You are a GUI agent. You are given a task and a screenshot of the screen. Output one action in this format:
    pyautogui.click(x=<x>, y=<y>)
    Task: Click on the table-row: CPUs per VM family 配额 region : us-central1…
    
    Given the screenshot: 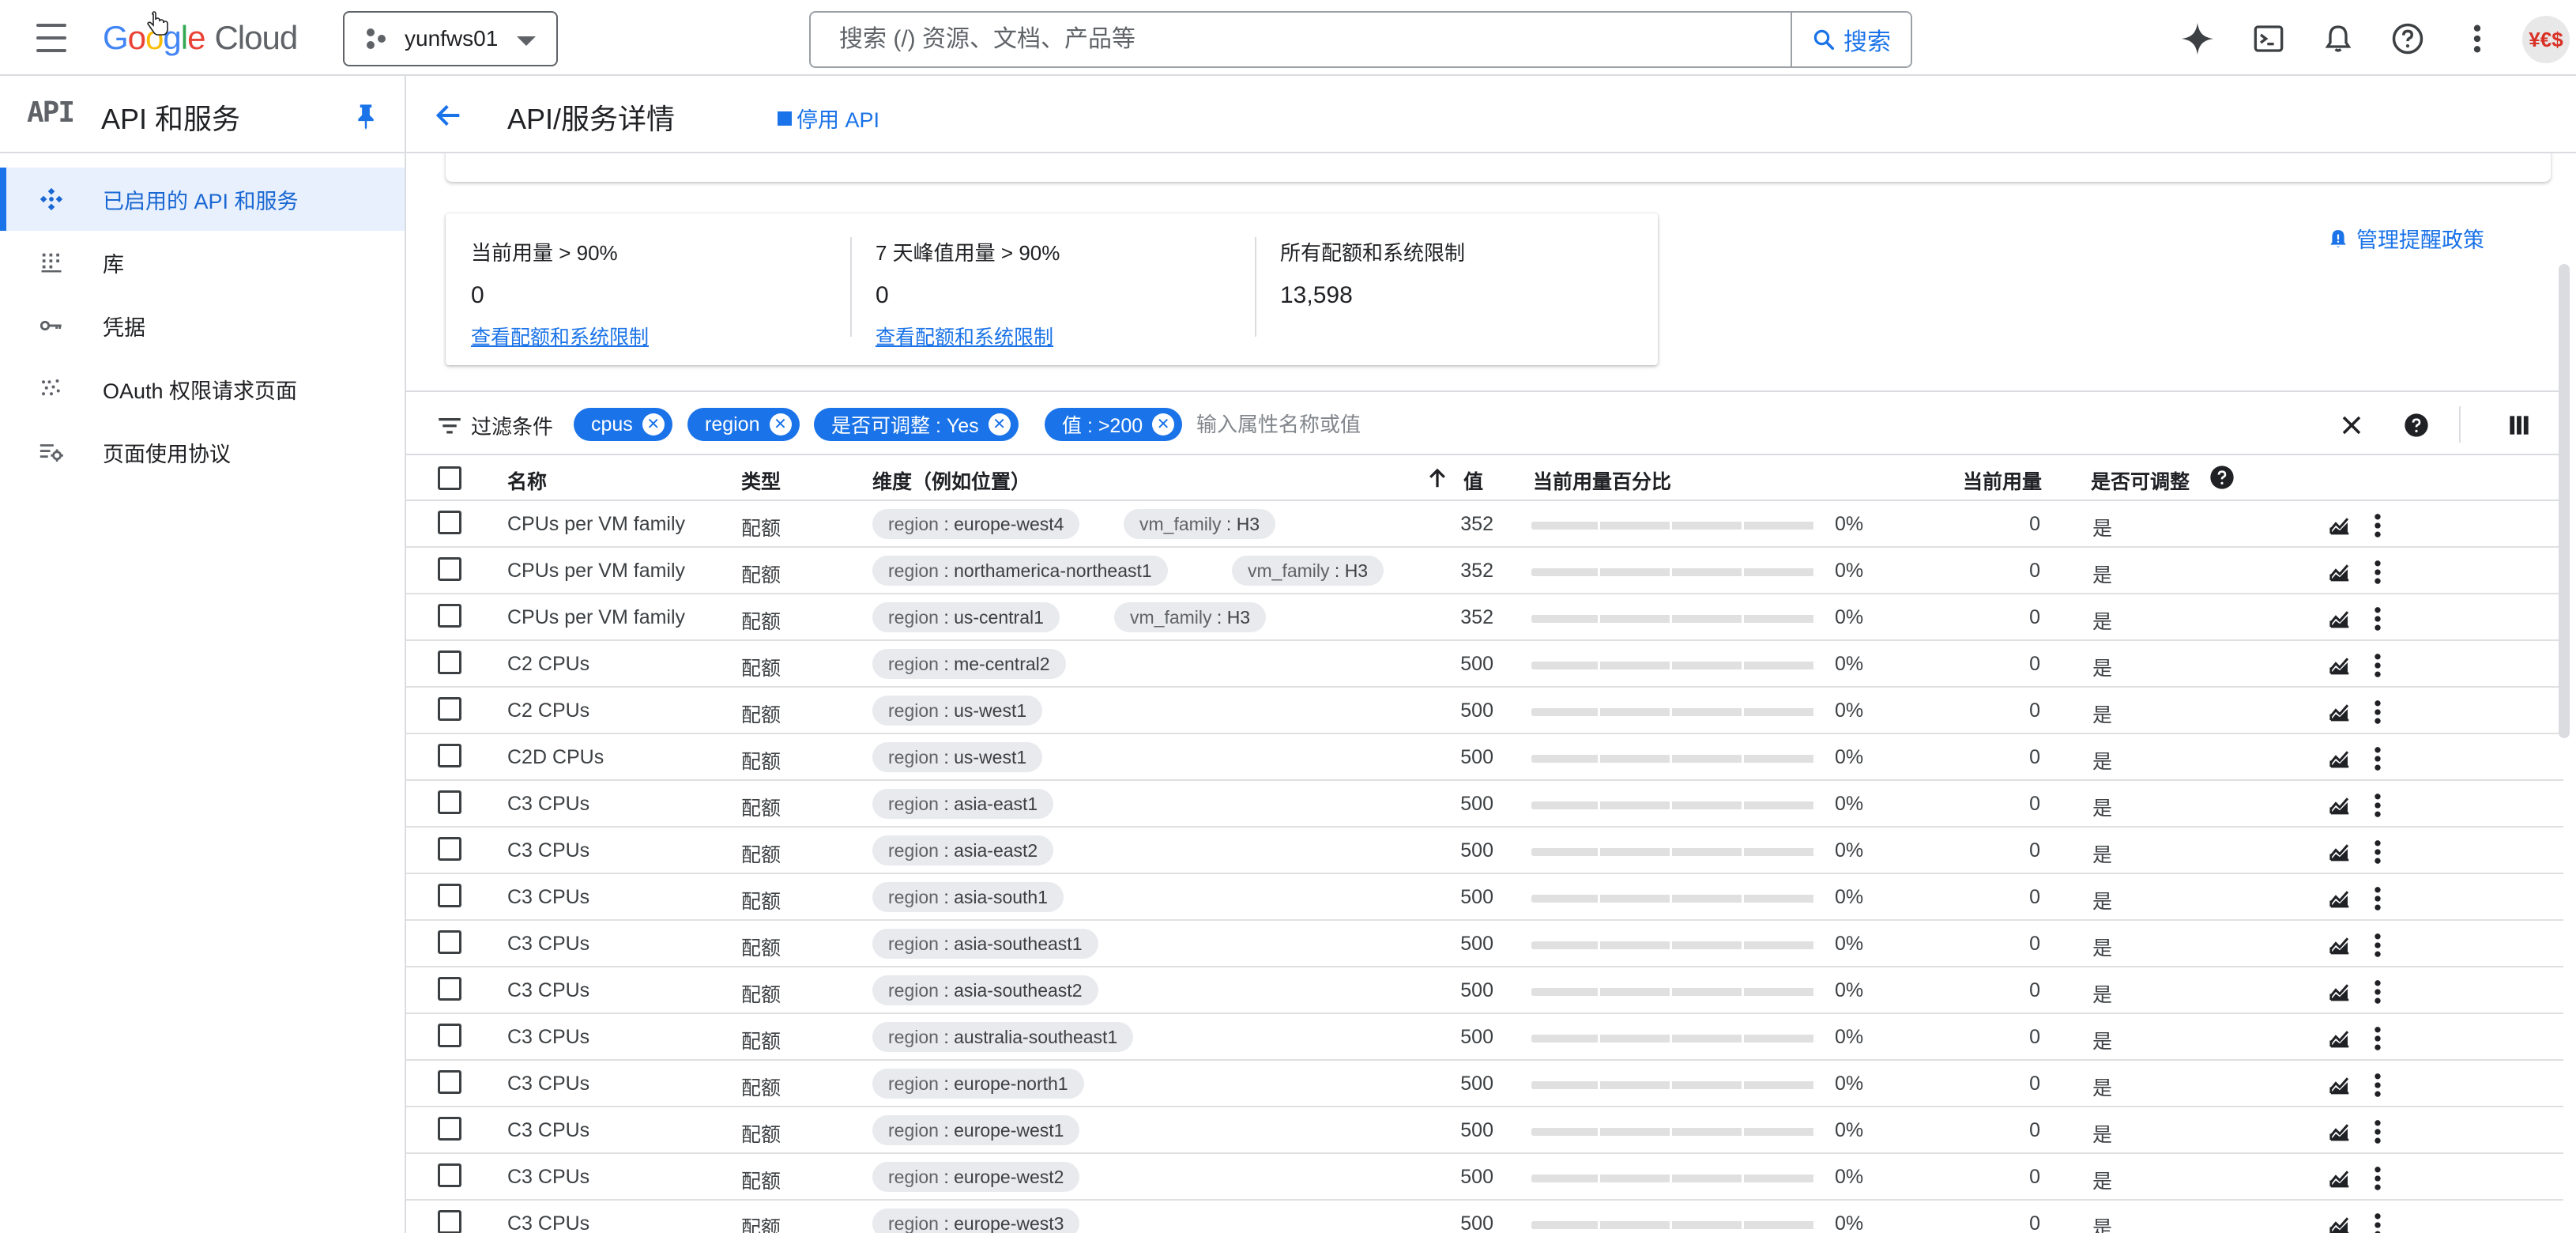 What is the action you would take?
    pyautogui.click(x=1484, y=617)
    